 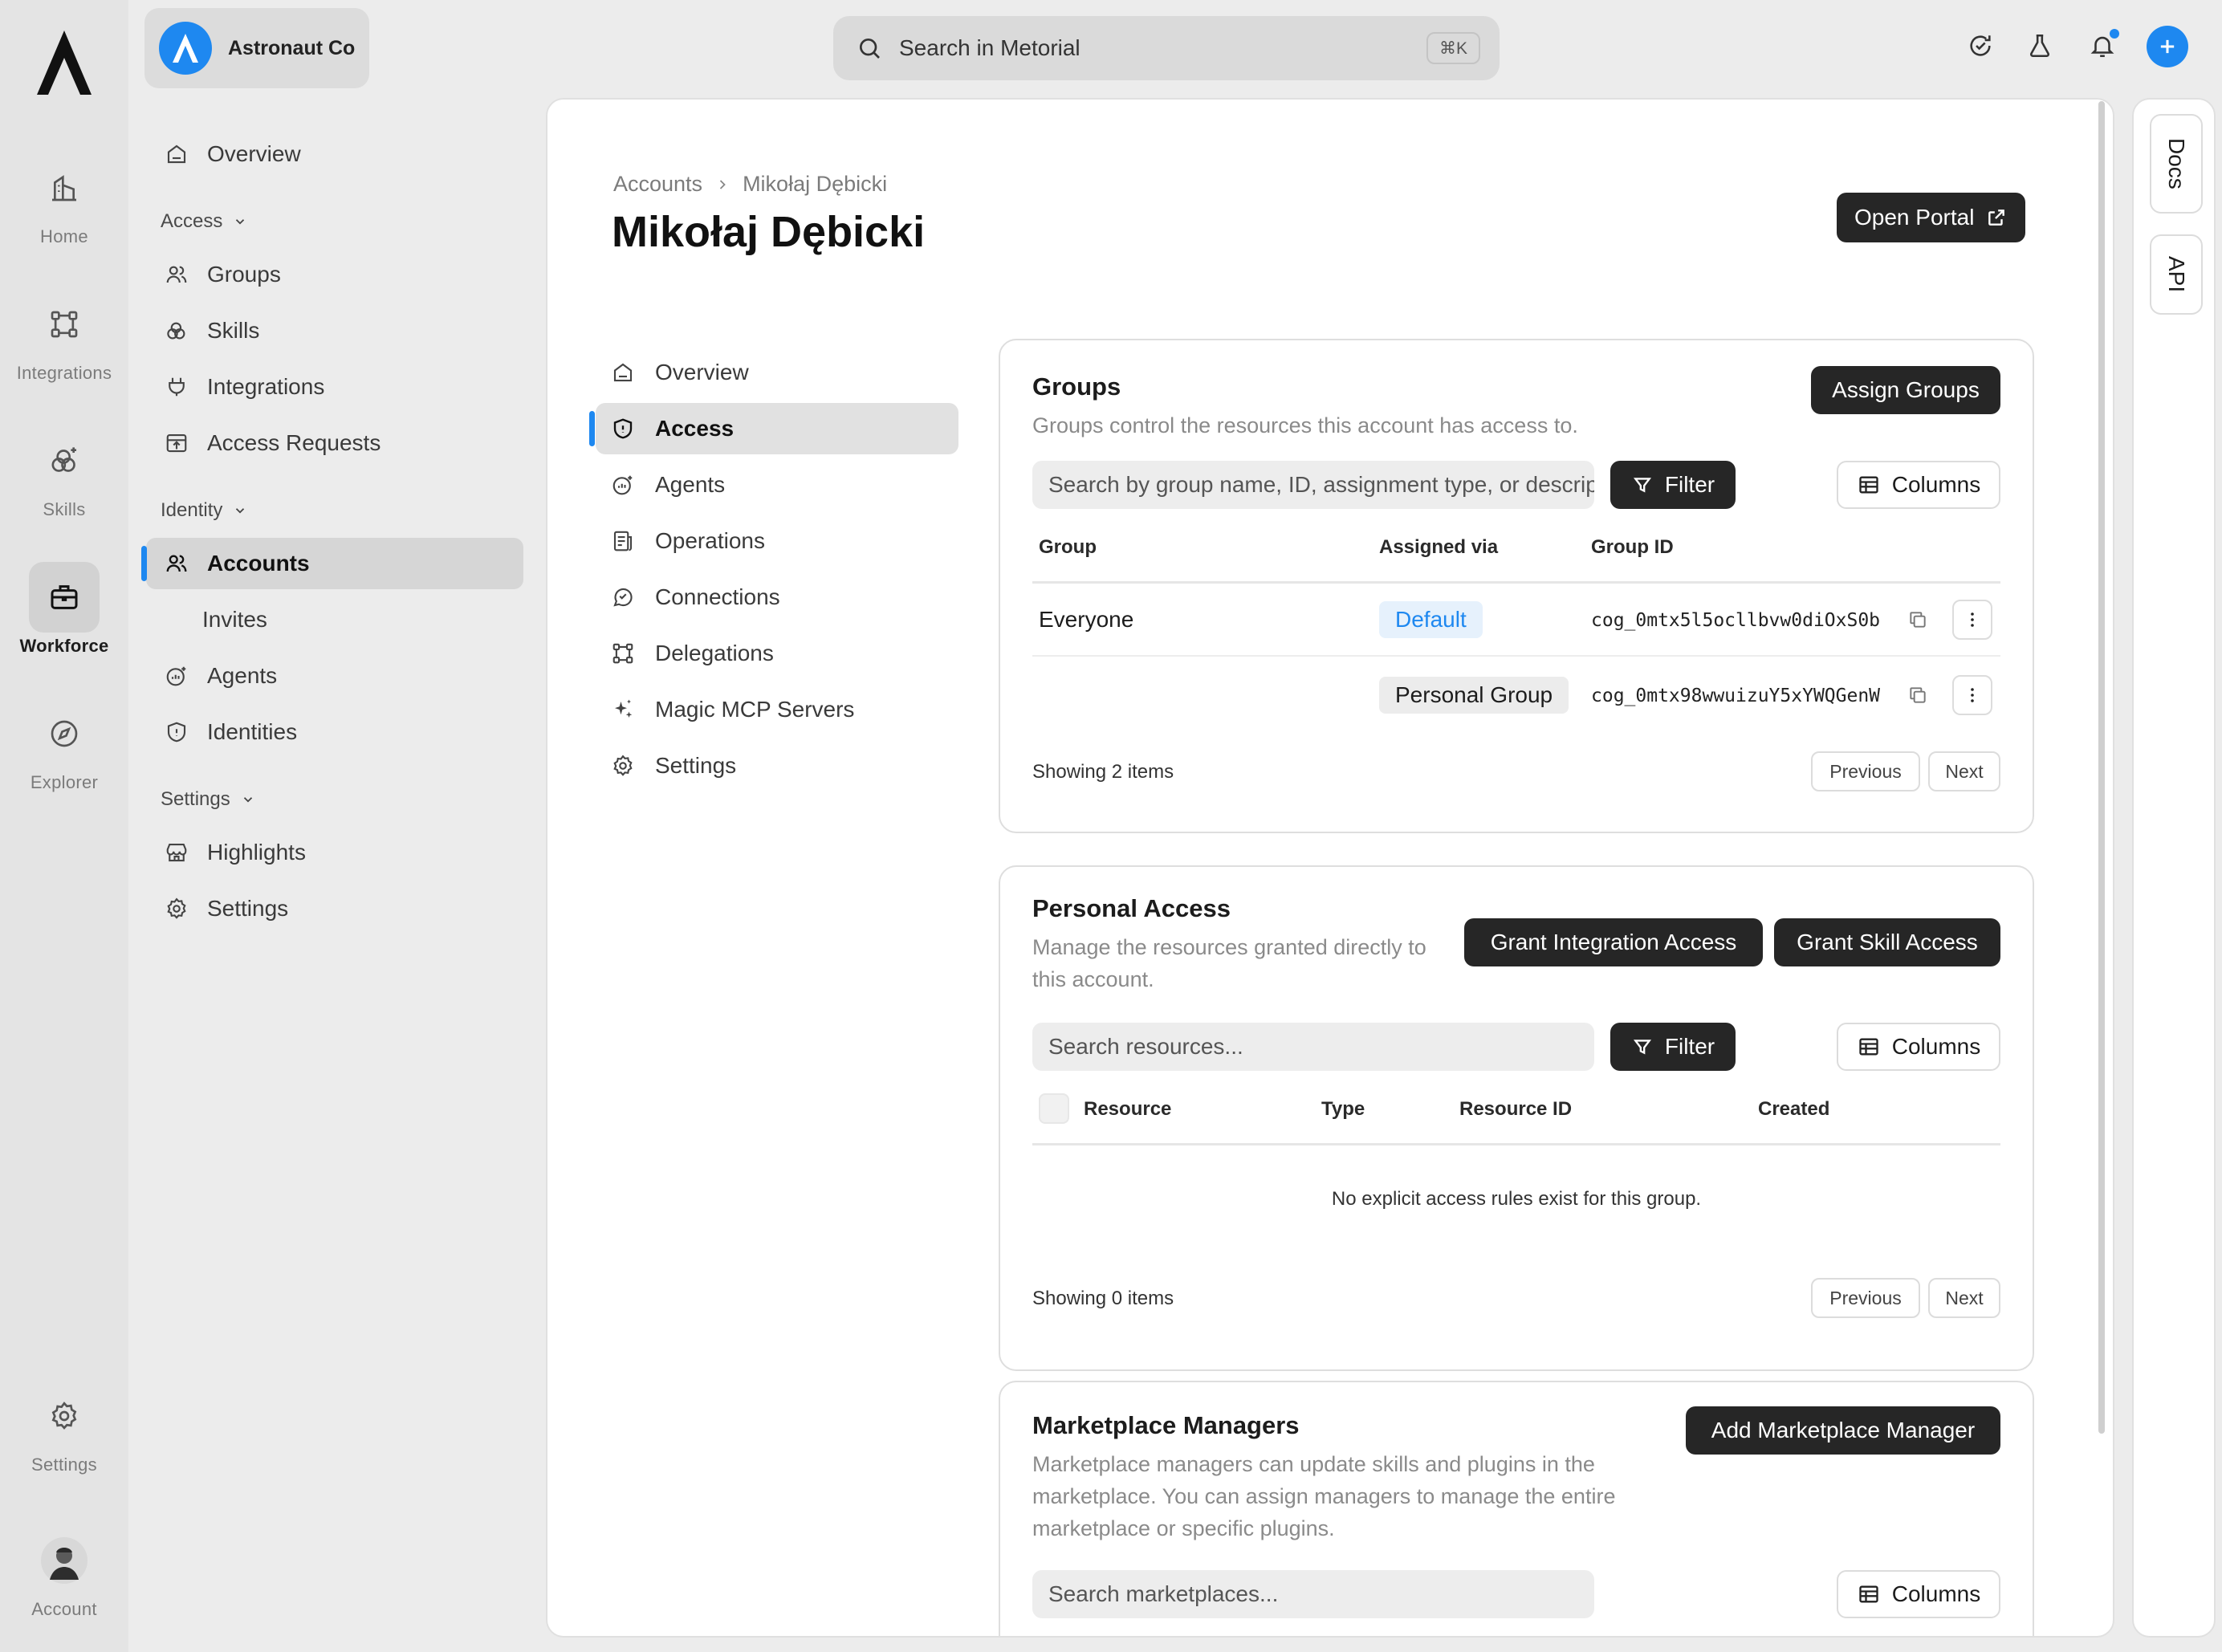 I want to click on sidebar-item-label: Agents, so click(x=242, y=675).